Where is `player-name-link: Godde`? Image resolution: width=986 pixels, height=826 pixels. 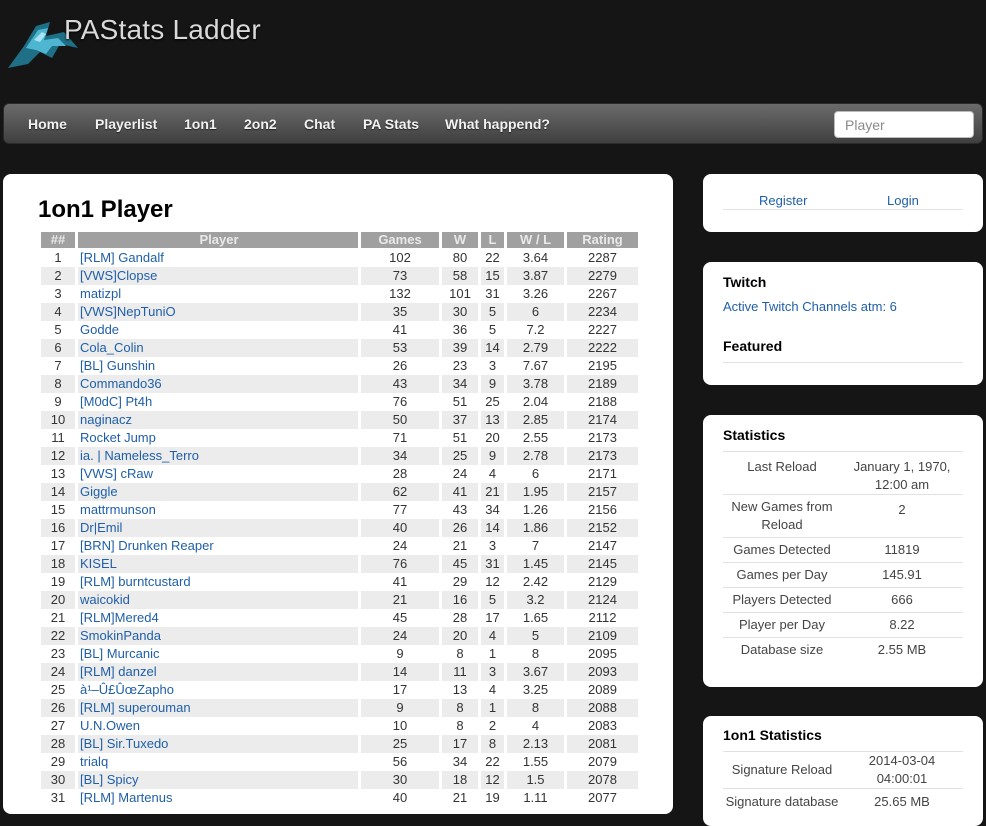 player-name-link: Godde is located at coordinates (99, 329).